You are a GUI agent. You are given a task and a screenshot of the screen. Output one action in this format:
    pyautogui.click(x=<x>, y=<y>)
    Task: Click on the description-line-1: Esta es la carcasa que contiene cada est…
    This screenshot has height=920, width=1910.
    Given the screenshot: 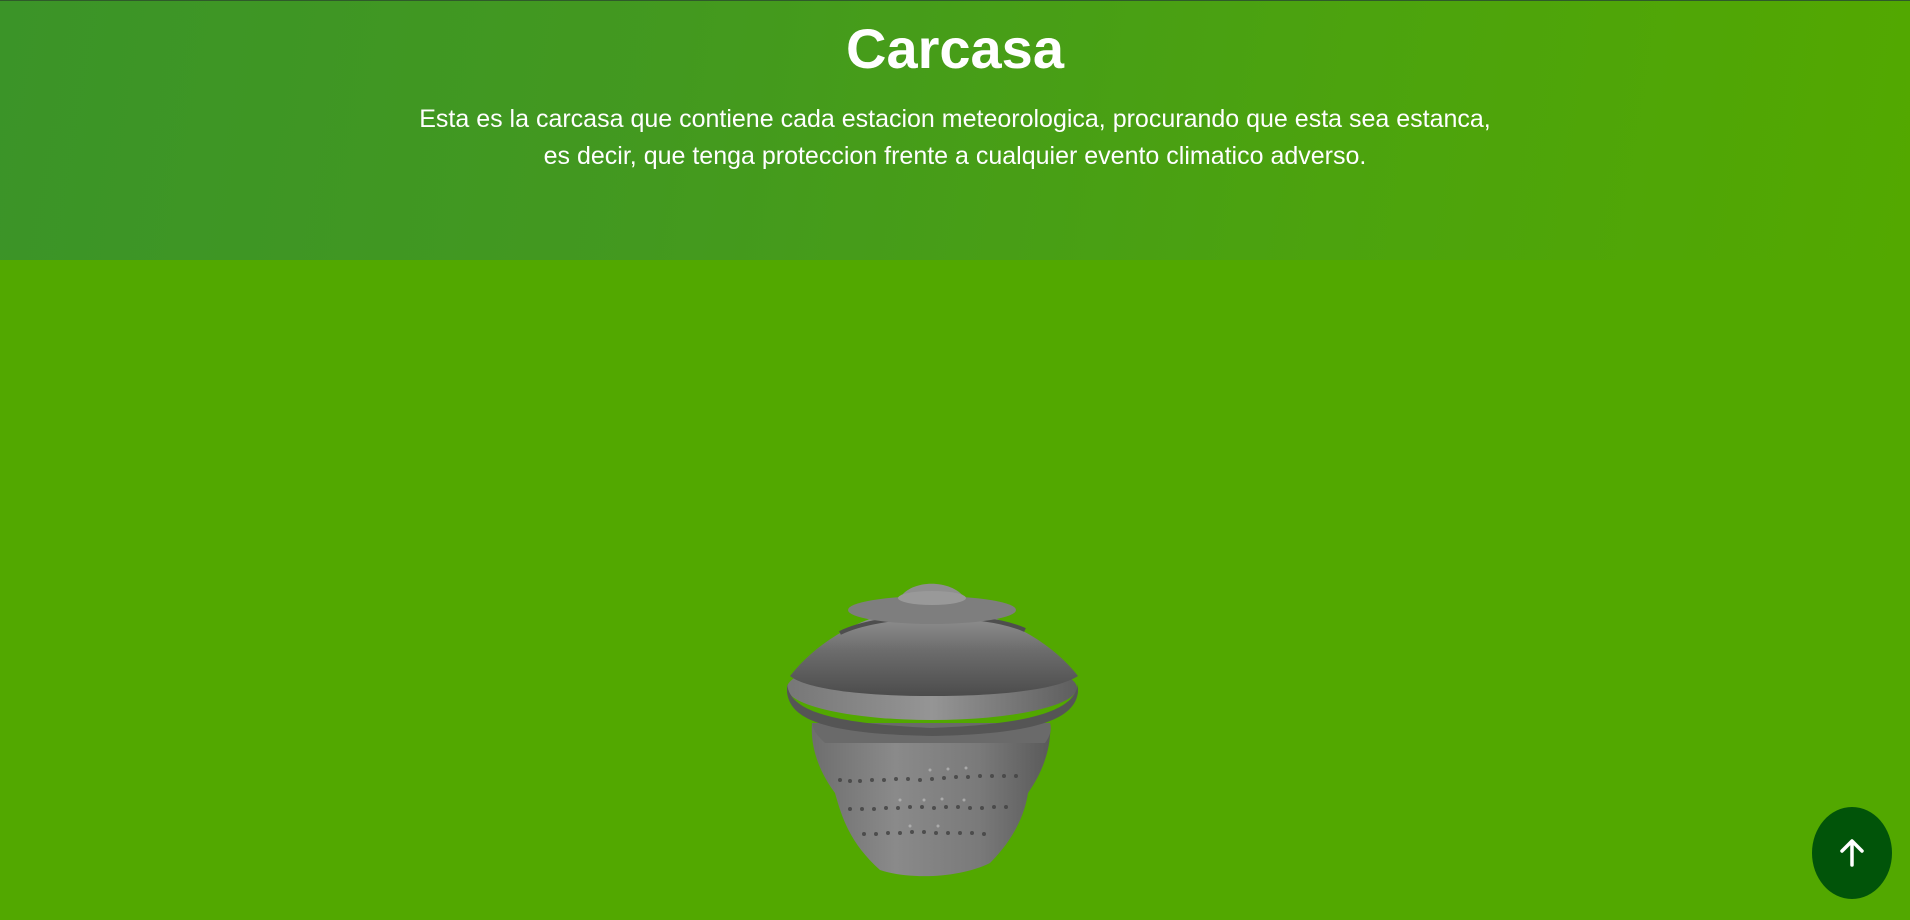 What is the action you would take?
    pyautogui.click(x=955, y=119)
    